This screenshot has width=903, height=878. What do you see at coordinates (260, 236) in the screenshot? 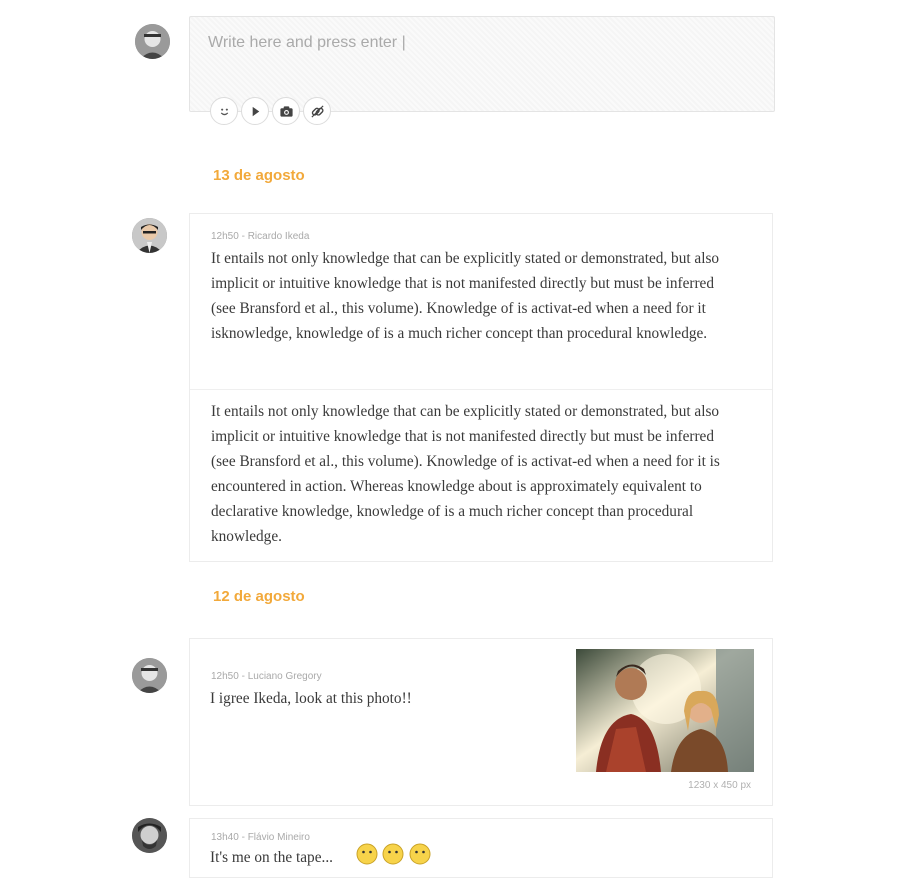
I see `post-meta: 12h50 - Ricardo Ikeda` at bounding box center [260, 236].